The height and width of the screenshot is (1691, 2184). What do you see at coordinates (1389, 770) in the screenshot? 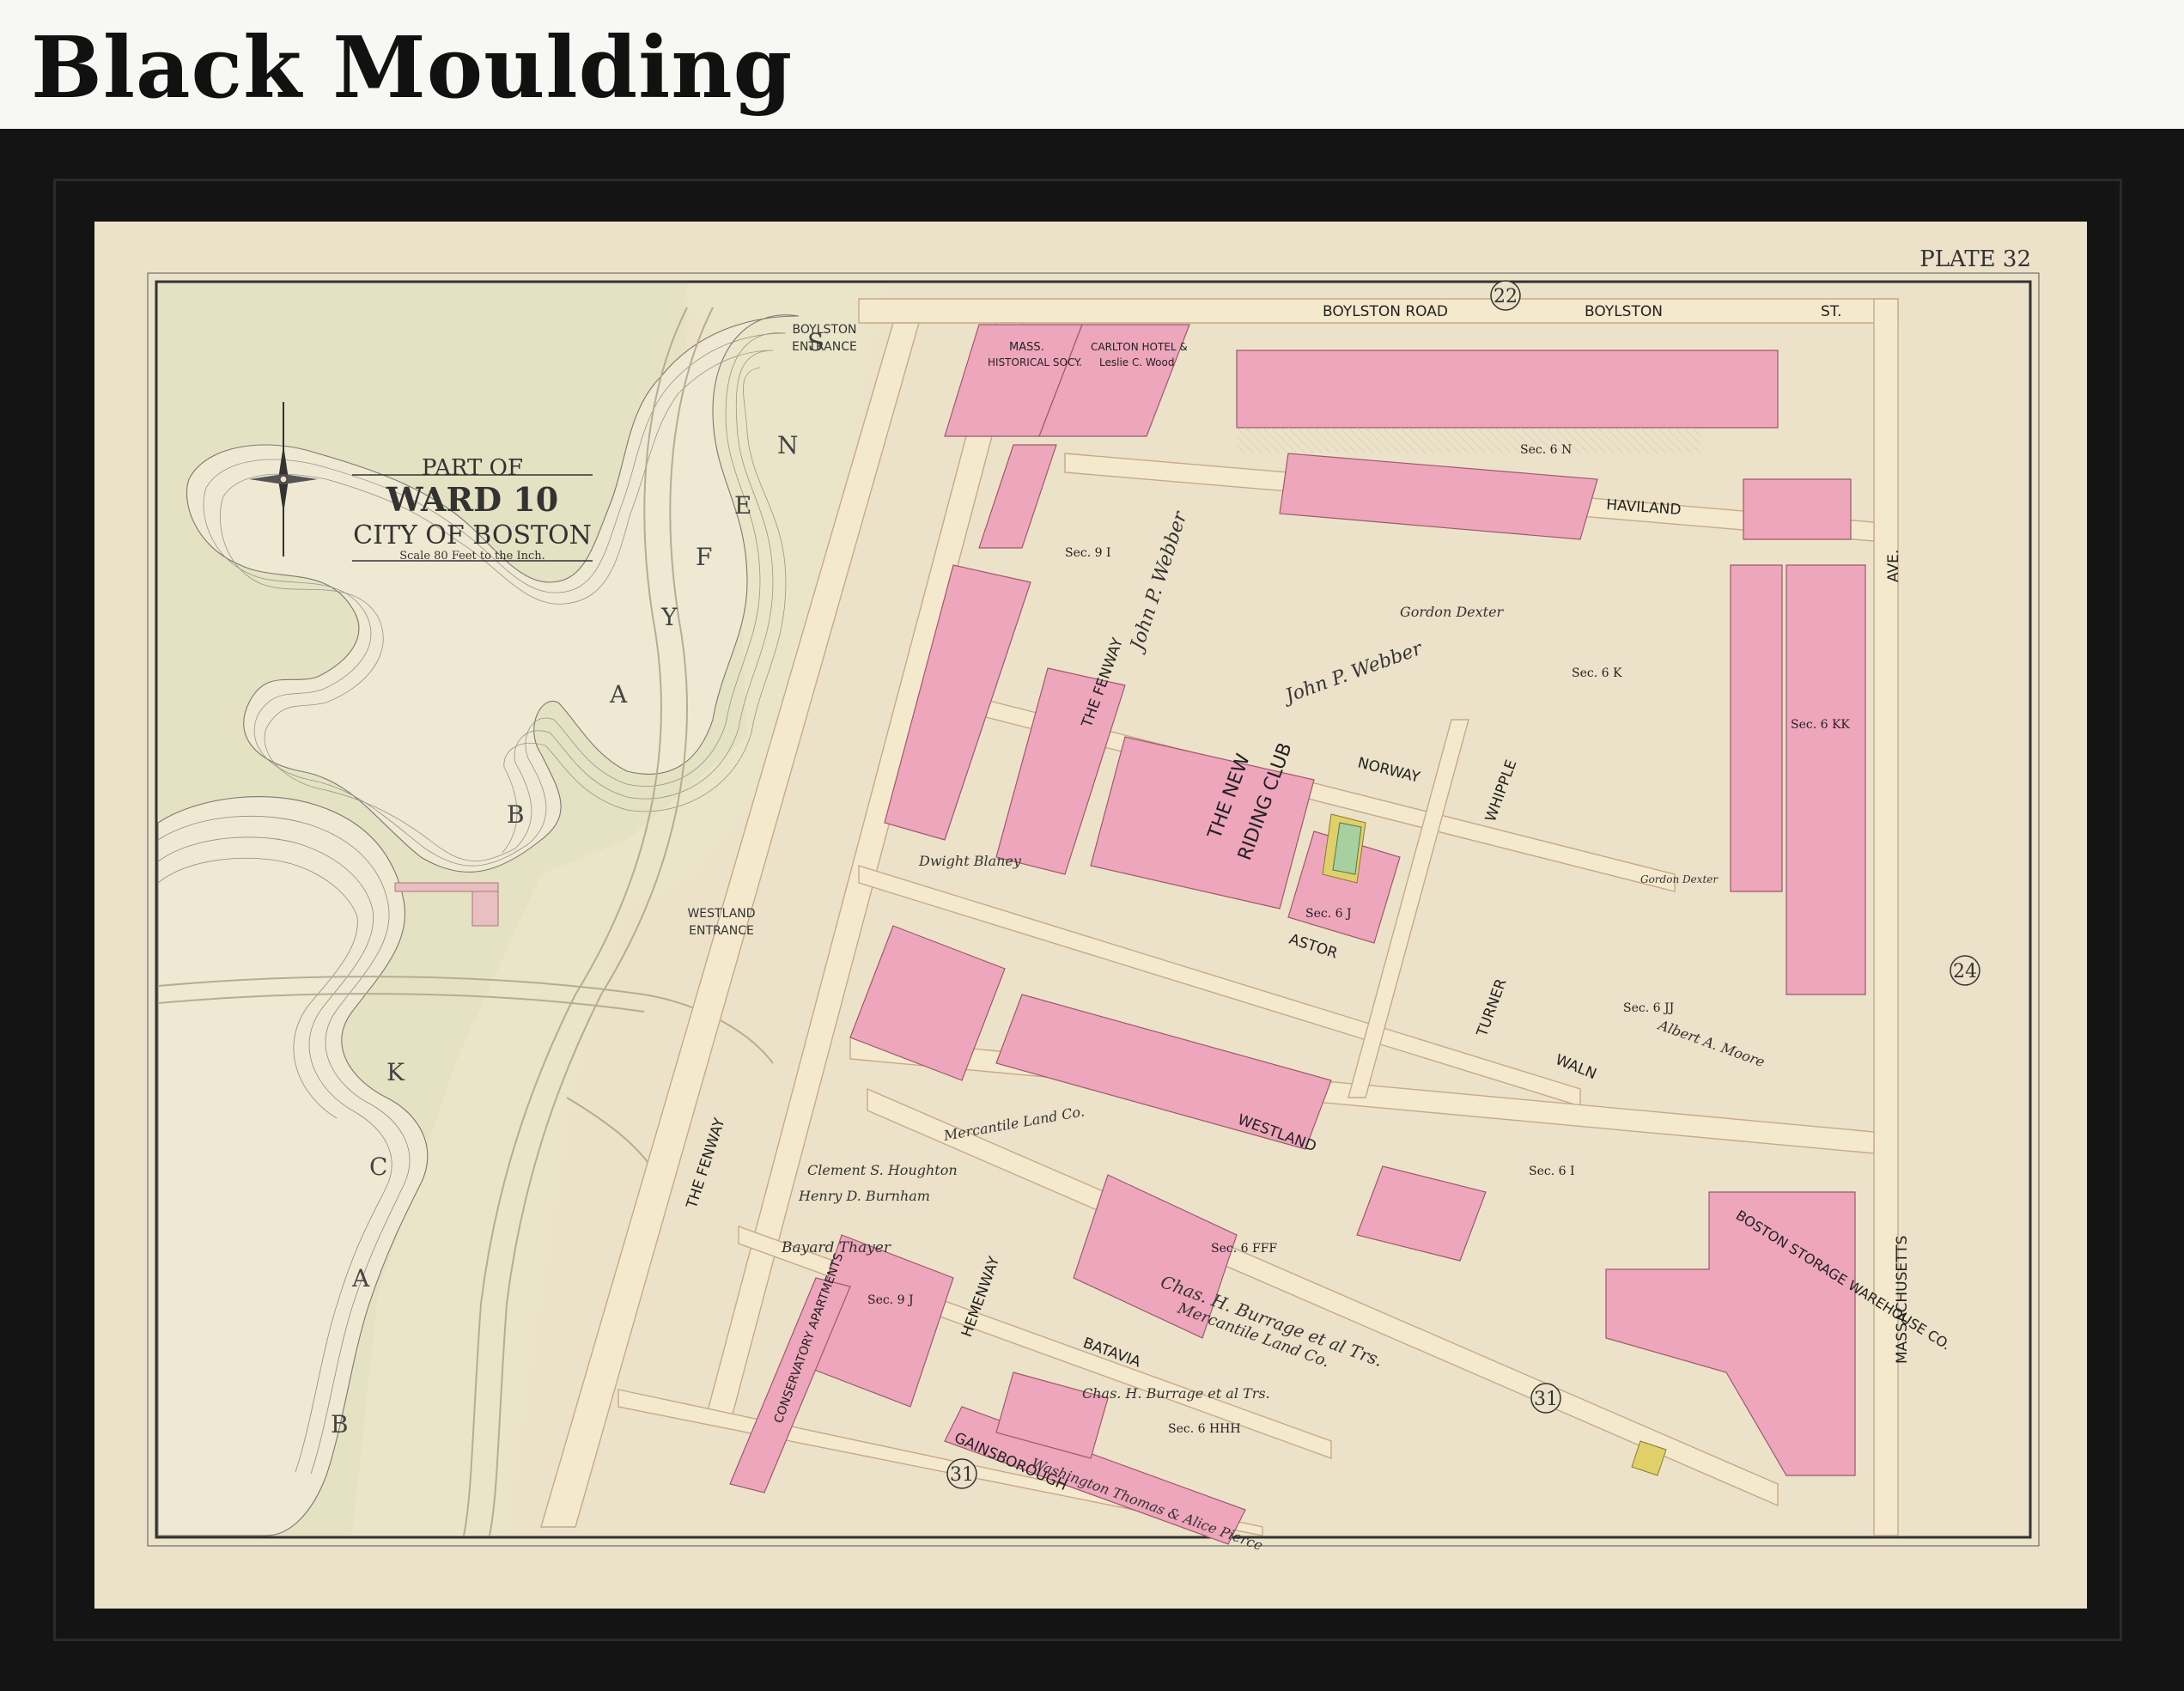
I see `street-norway: NORWAY` at bounding box center [1389, 770].